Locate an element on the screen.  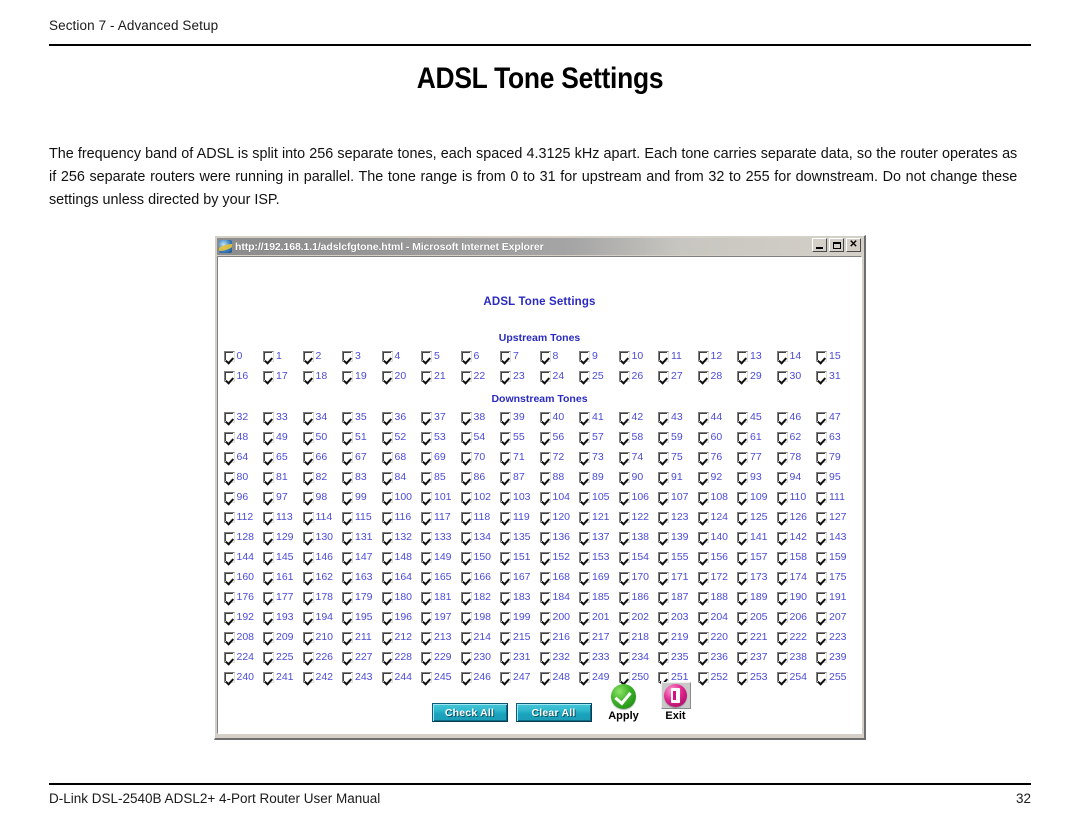
tone-cell-128: 128 is located at coordinates (243, 537).